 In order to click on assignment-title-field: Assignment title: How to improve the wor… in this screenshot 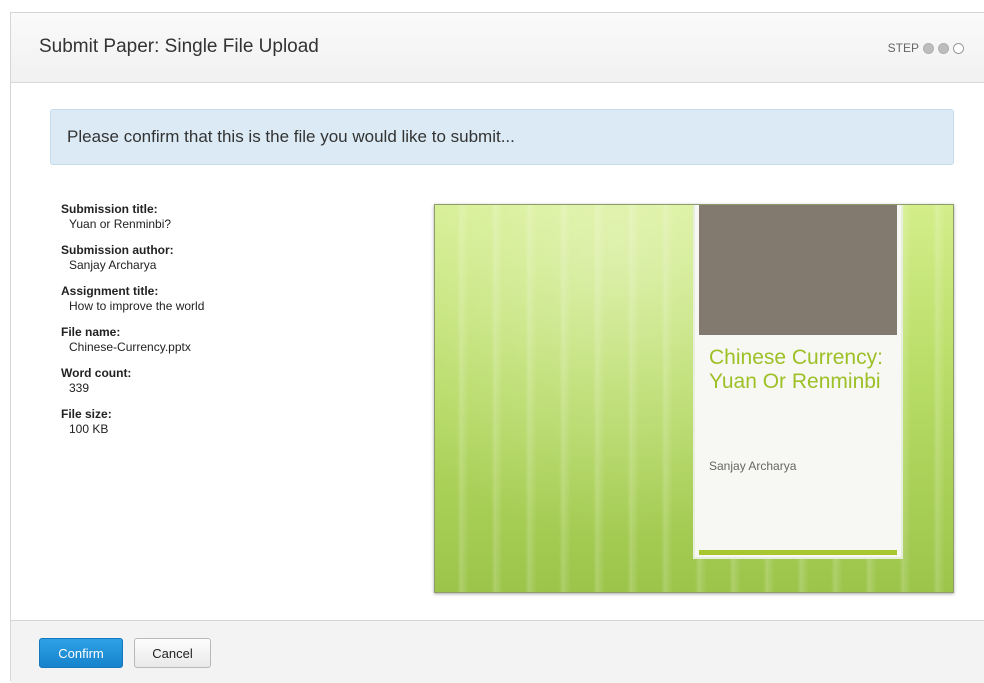, I will do `click(221, 299)`.